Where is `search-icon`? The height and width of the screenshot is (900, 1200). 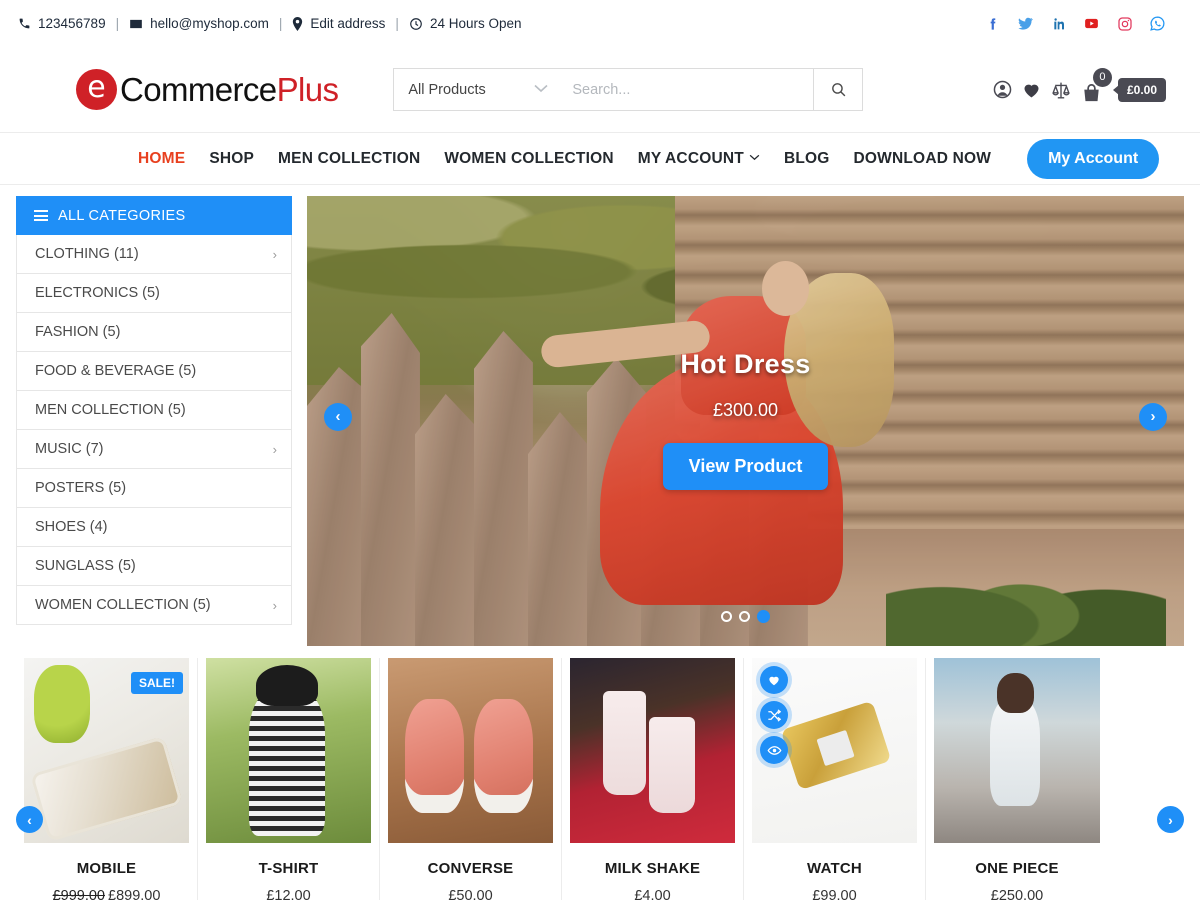
search-icon is located at coordinates (838, 89).